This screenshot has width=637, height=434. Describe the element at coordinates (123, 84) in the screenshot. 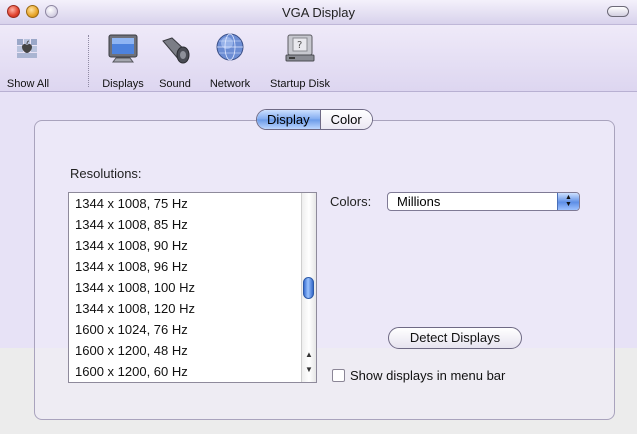

I see `toolbar-label: Displays` at that location.